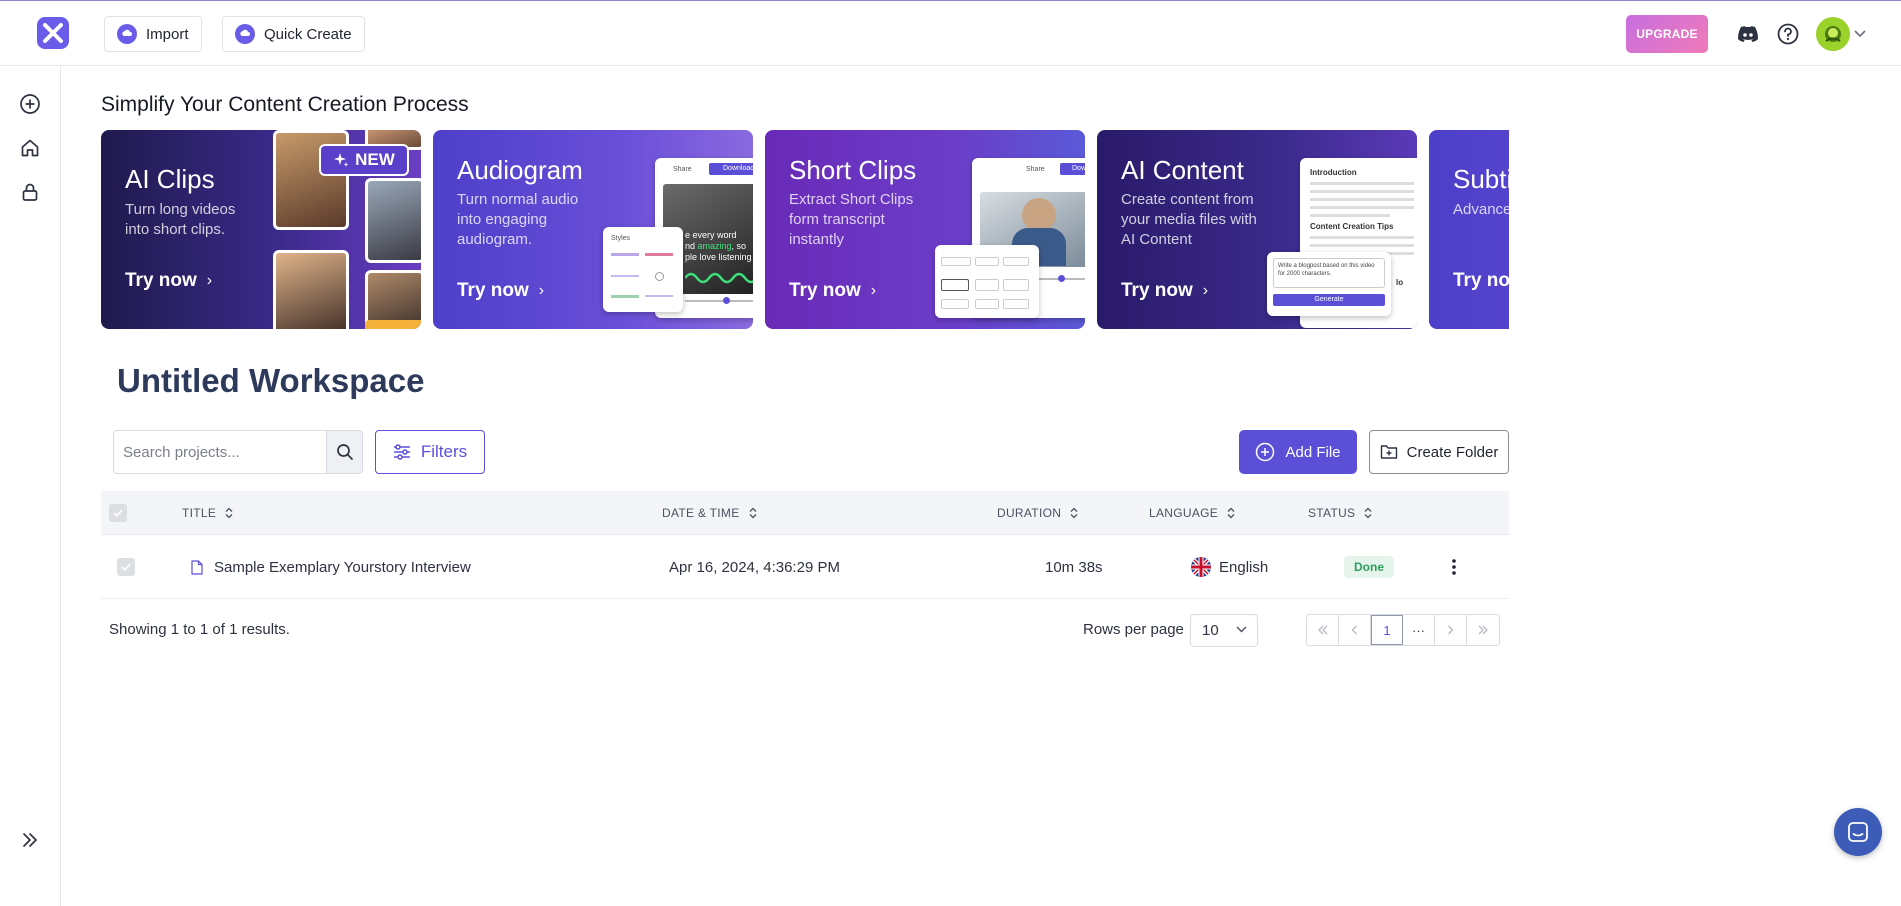 The width and height of the screenshot is (1901, 906). I want to click on row-title-cell: Sample Exemplary Yourstory Interview, so click(331, 567).